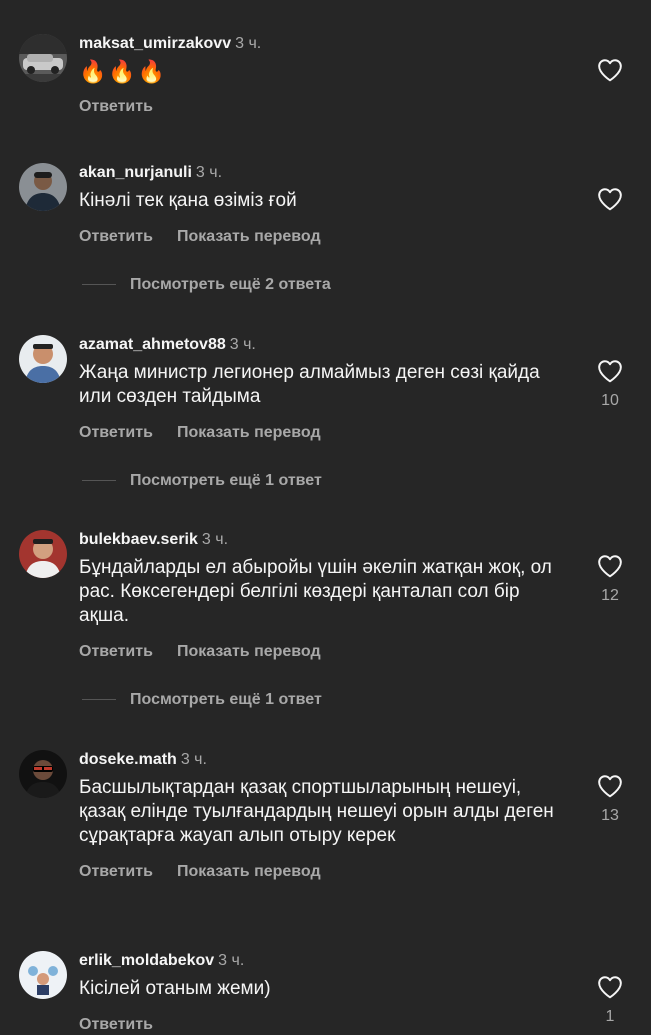 This screenshot has height=1035, width=651. Describe the element at coordinates (610, 400) in the screenshot. I see `like-count: 10` at that location.